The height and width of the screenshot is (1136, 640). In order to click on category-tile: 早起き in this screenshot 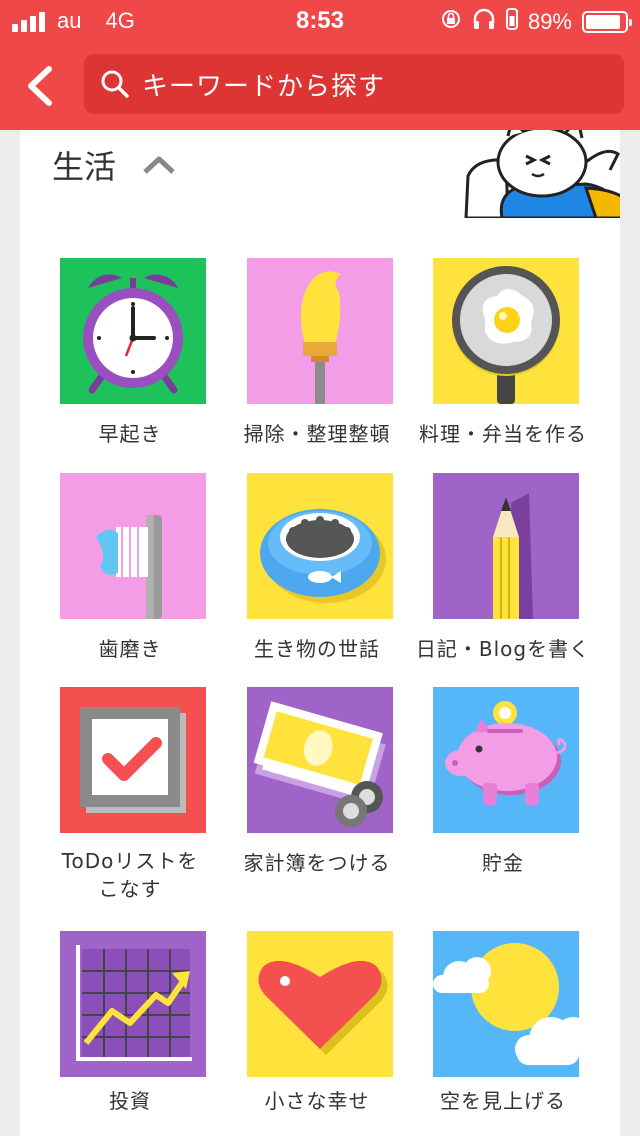, I will do `click(130, 368)`.